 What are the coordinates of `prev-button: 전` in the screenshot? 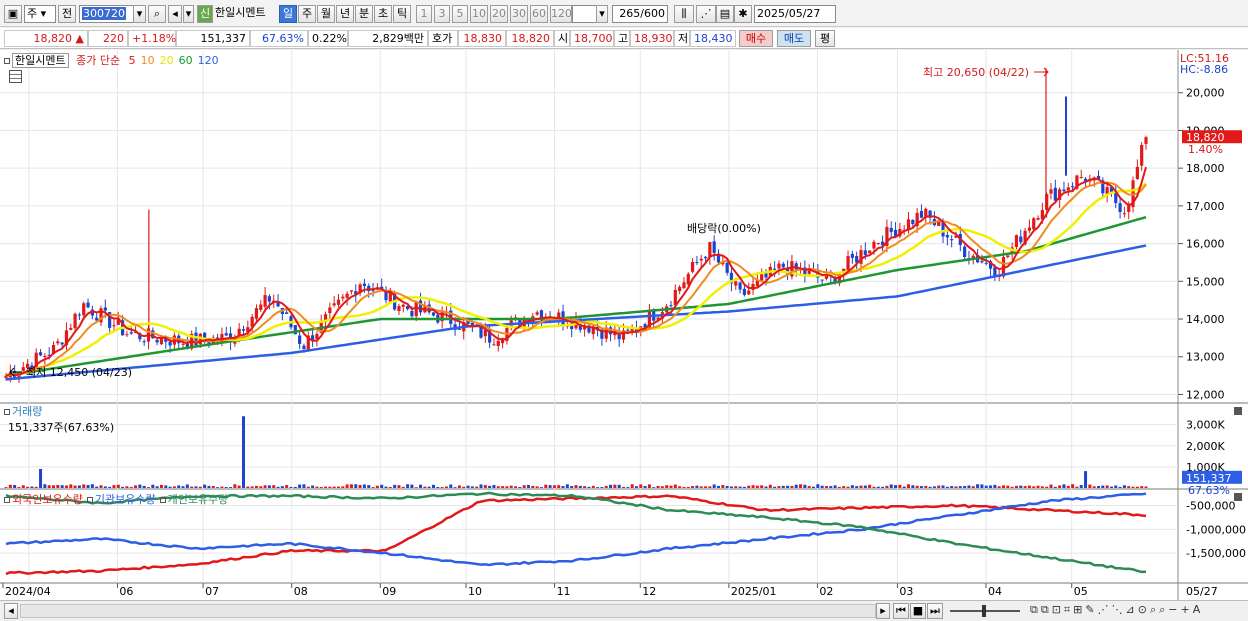 It's located at (67, 14).